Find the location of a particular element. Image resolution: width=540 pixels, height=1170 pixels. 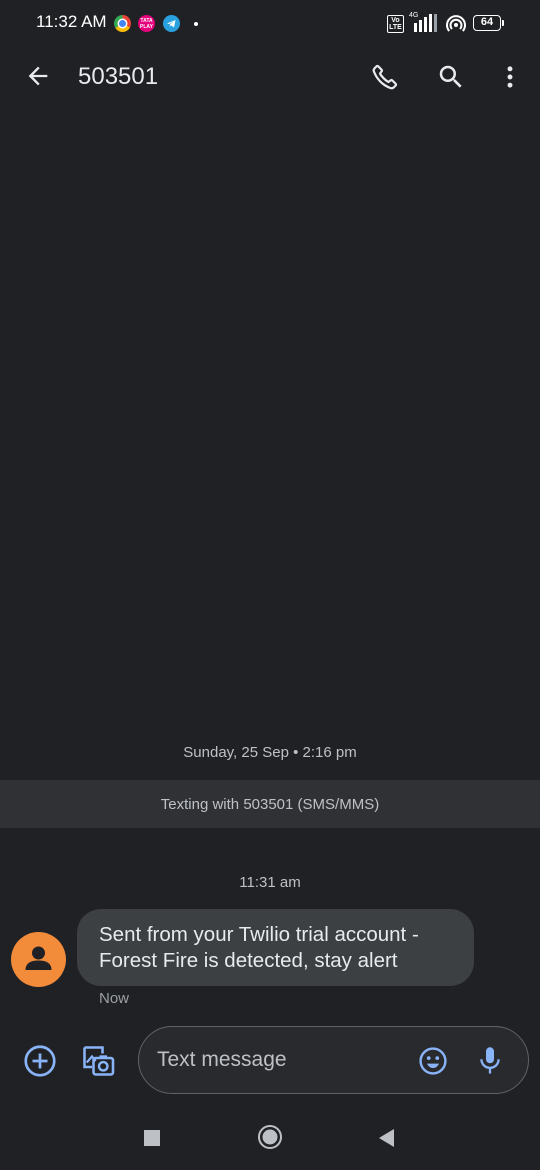

tata-play-icon: TATA PLAY is located at coordinates (146, 23).